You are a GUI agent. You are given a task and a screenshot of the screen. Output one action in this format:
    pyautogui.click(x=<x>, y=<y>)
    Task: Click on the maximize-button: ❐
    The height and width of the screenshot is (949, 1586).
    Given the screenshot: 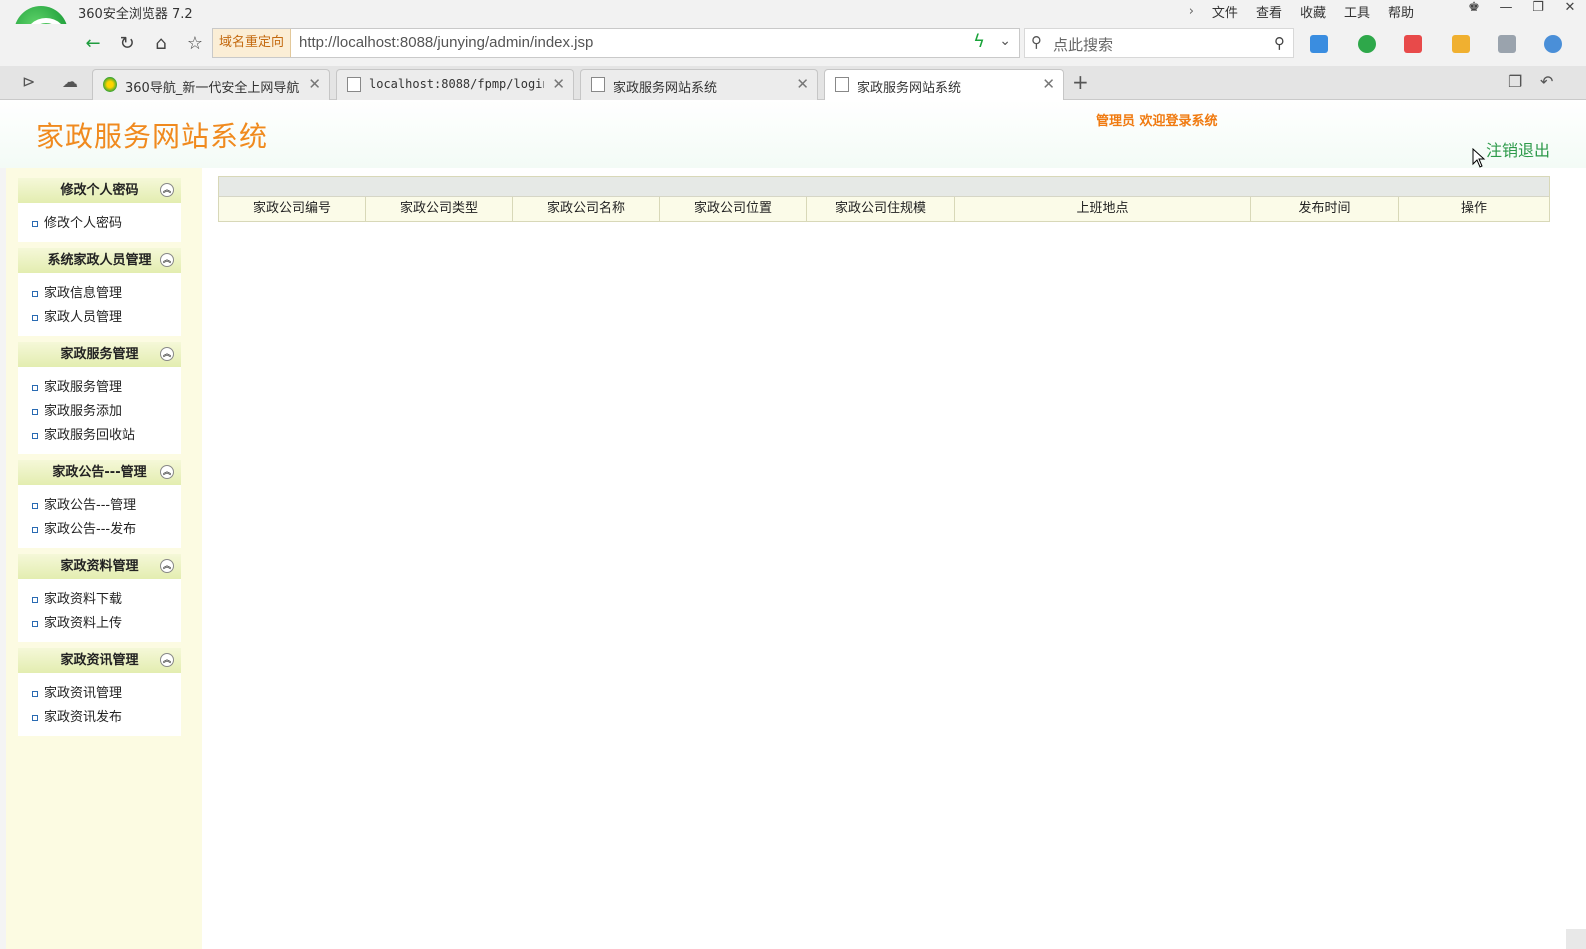 What is the action you would take?
    pyautogui.click(x=1538, y=9)
    